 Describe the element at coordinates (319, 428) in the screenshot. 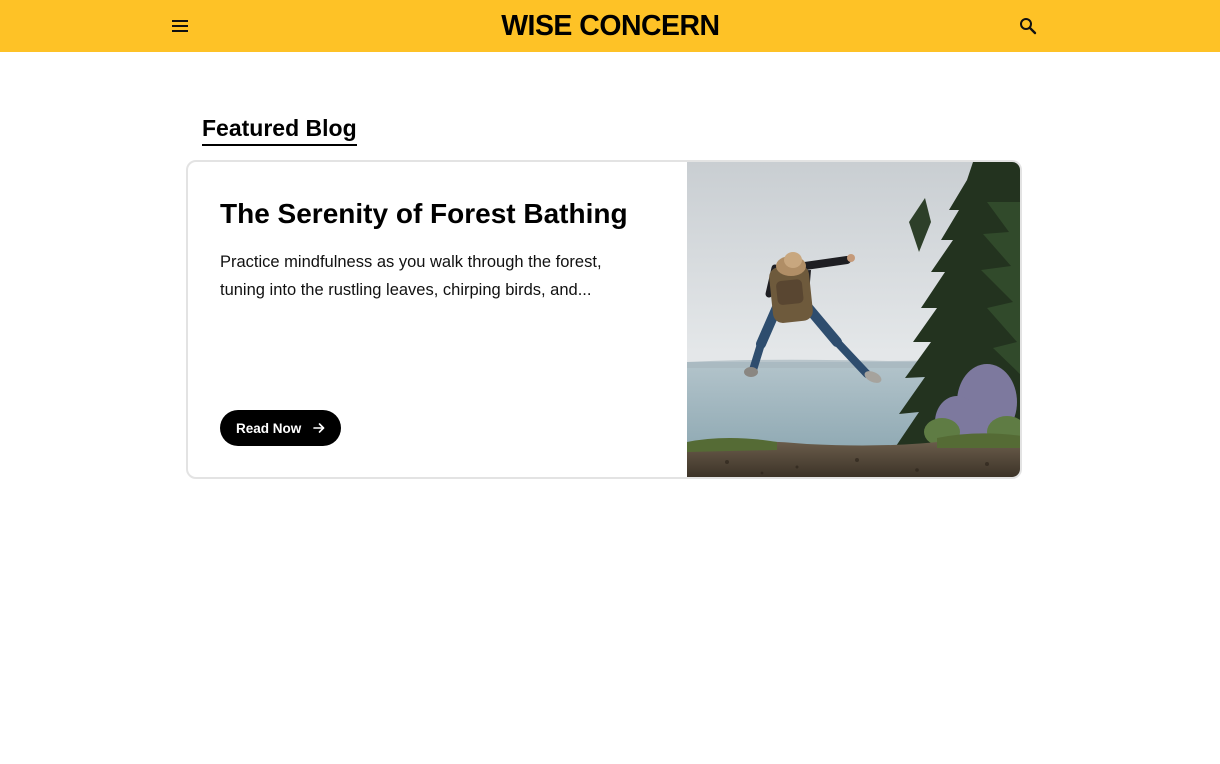

I see `arrow-right-icon` at that location.